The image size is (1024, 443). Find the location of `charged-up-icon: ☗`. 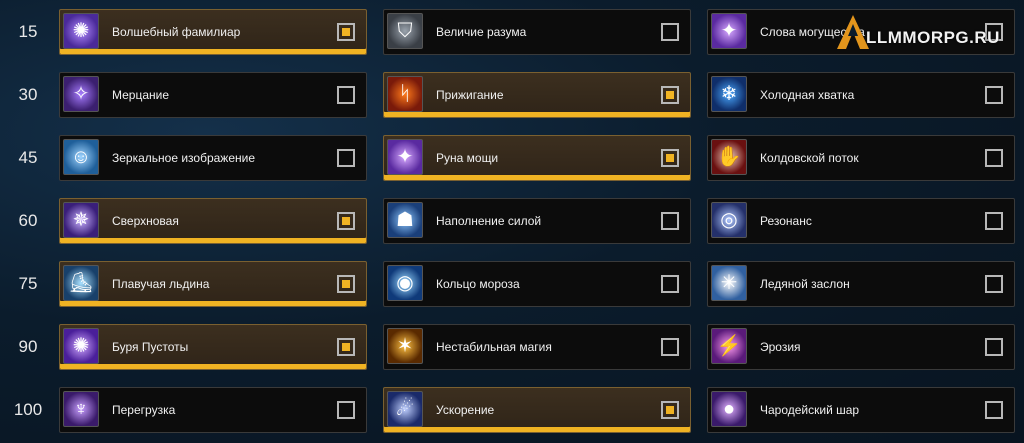

charged-up-icon: ☗ is located at coordinates (405, 220).